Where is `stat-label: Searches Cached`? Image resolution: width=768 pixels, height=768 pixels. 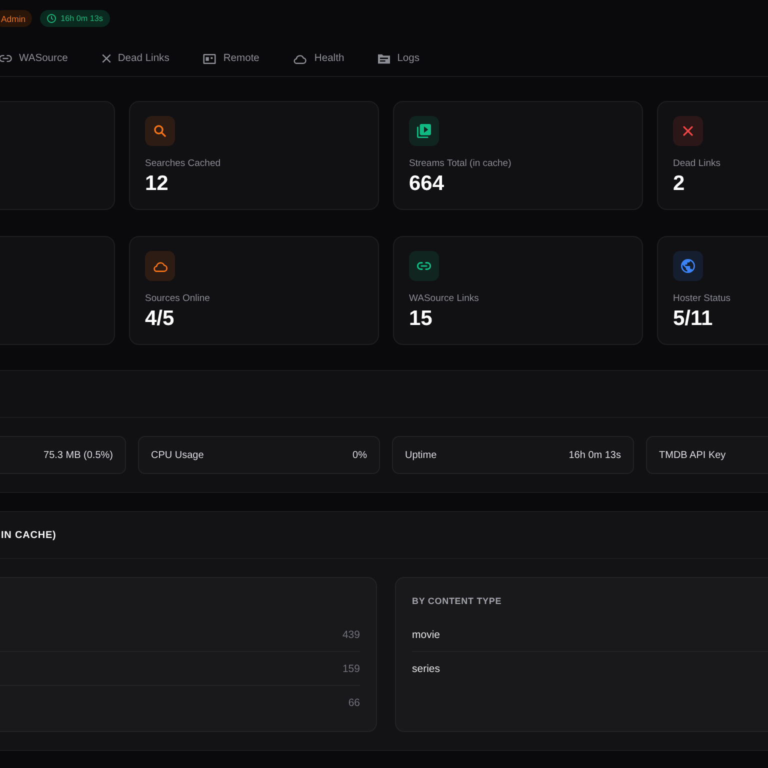 stat-label: Searches Cached is located at coordinates (183, 164).